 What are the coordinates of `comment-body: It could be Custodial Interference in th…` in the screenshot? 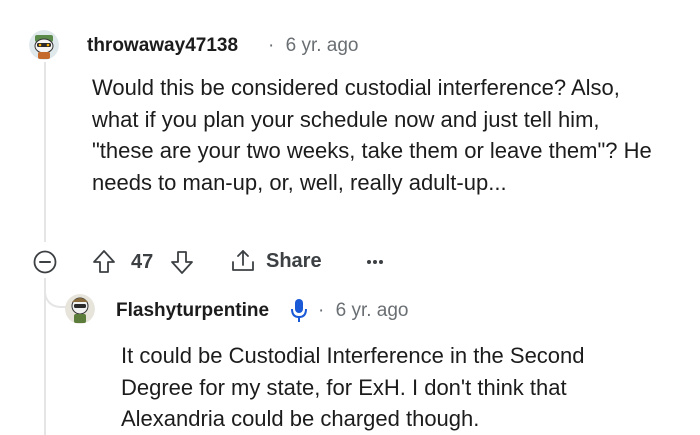 It's located at (353, 387).